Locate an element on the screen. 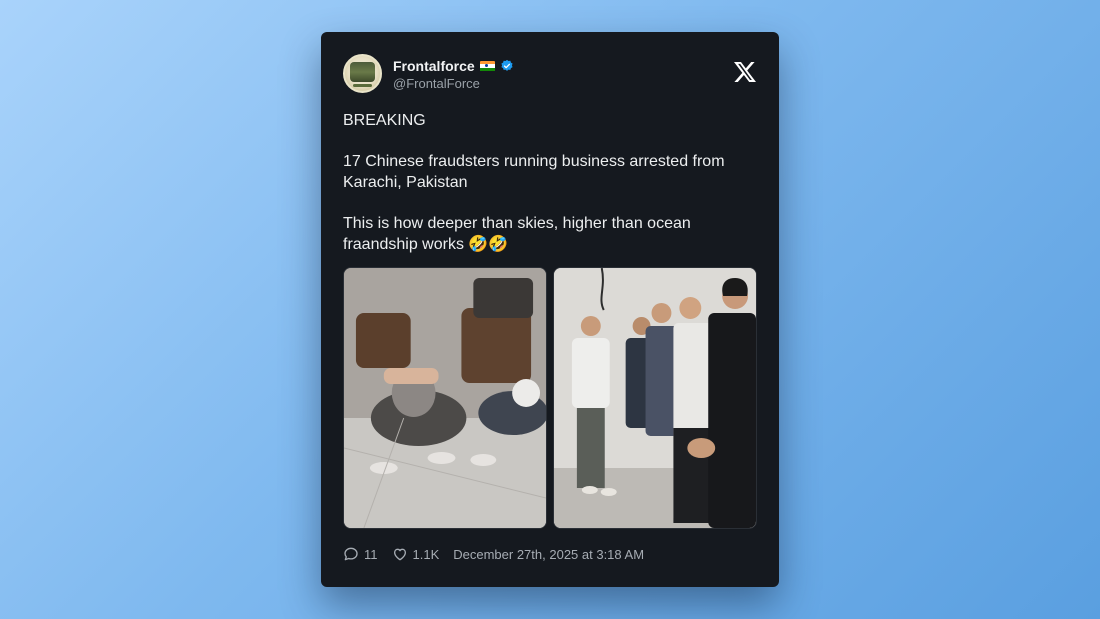 This screenshot has width=1100, height=619. like-stat: 1.1K is located at coordinates (416, 554).